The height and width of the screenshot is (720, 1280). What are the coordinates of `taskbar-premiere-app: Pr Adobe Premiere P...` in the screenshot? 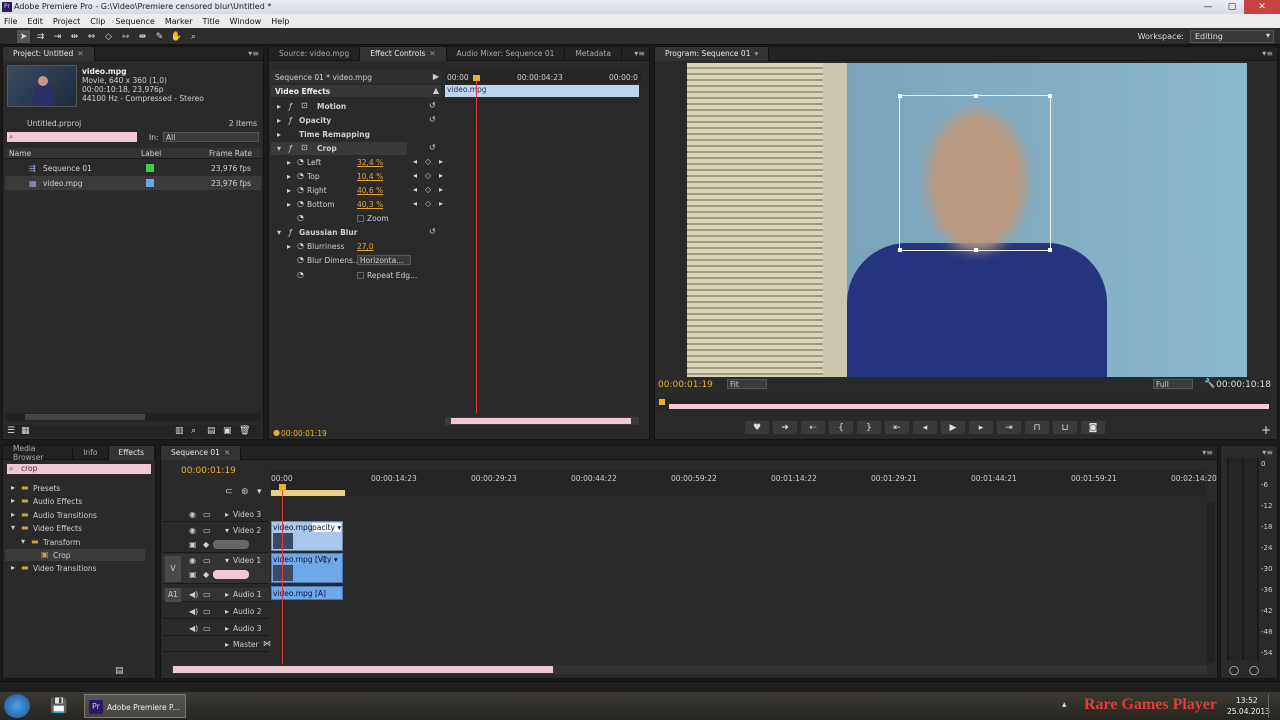 It's located at (135, 706).